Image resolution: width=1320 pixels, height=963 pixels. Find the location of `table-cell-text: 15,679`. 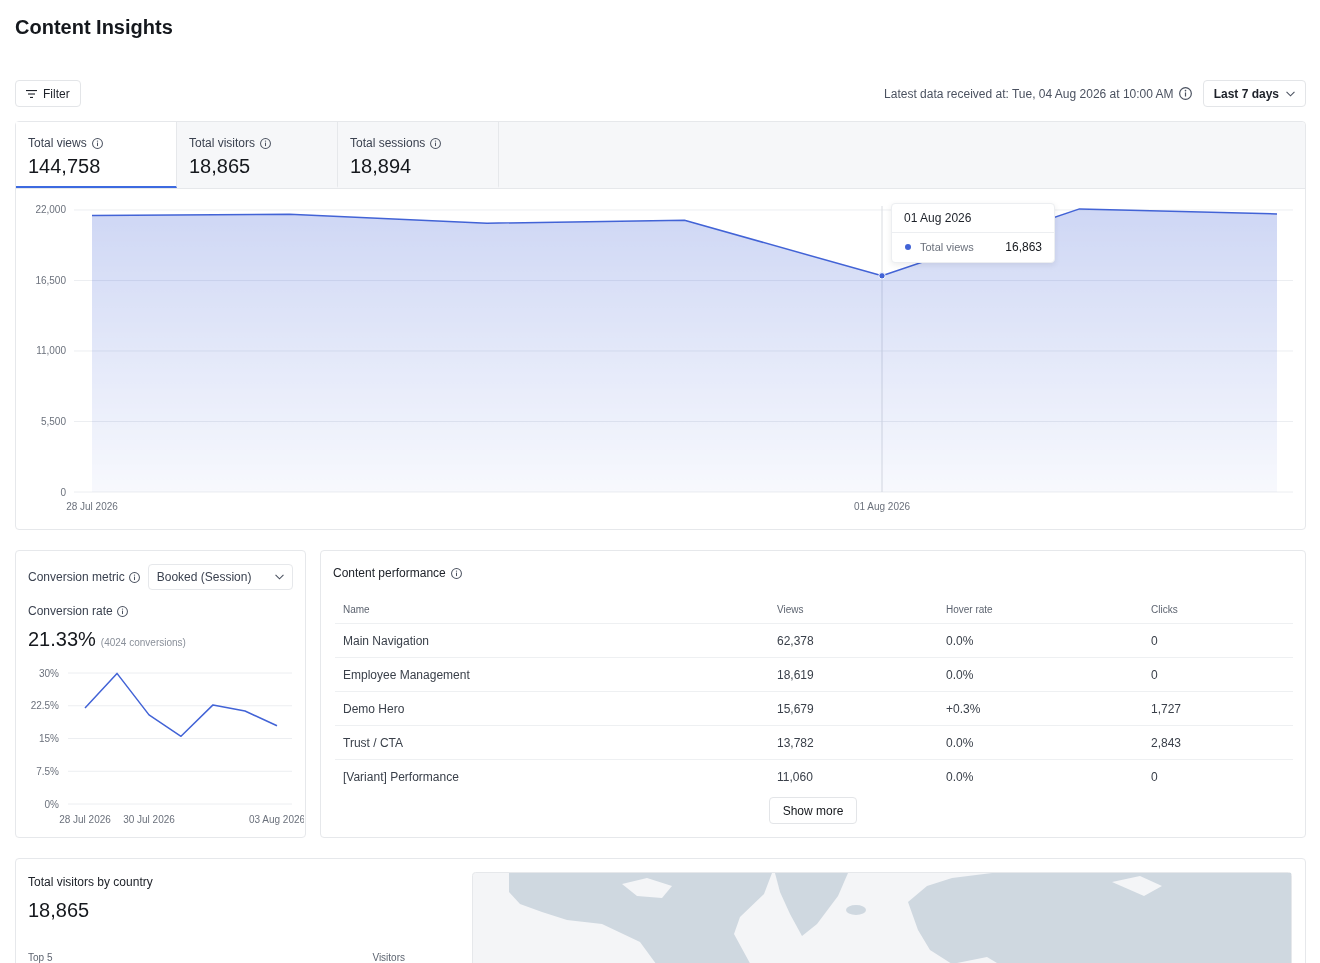

table-cell-text: 15,679 is located at coordinates (795, 708).